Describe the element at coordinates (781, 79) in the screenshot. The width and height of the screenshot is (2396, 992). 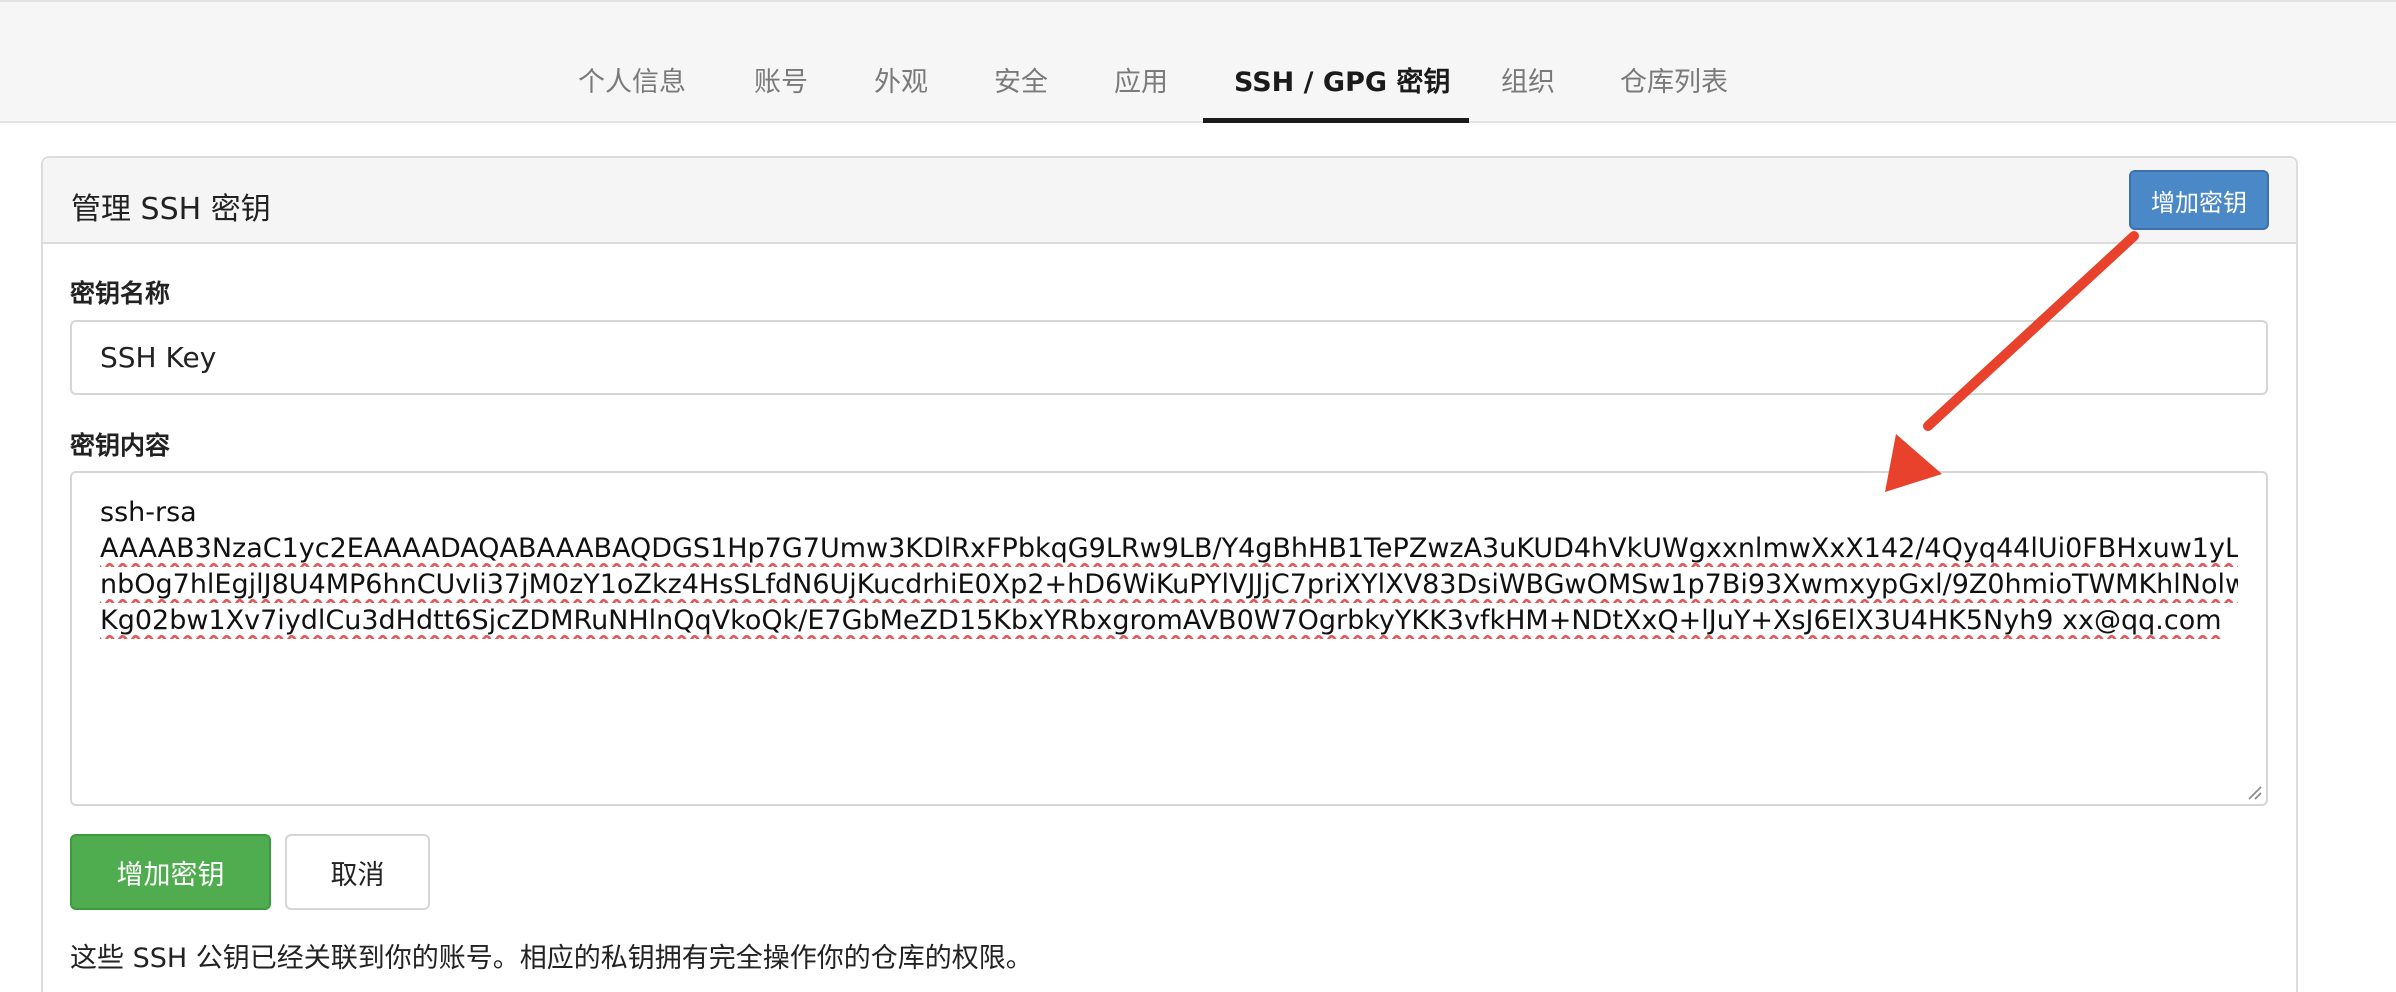
I see `tab-account: 账号` at that location.